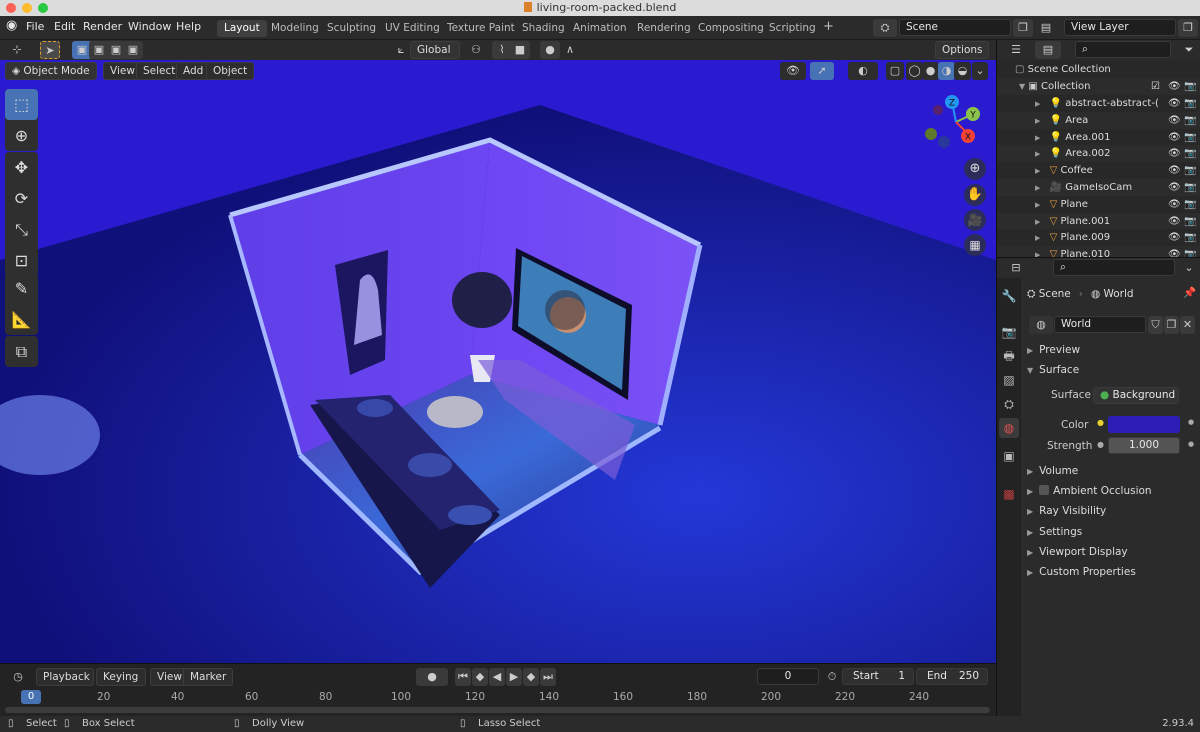 The height and width of the screenshot is (732, 1200). What do you see at coordinates (957, 122) in the screenshot?
I see `navigation-gizmo: Y X Z` at bounding box center [957, 122].